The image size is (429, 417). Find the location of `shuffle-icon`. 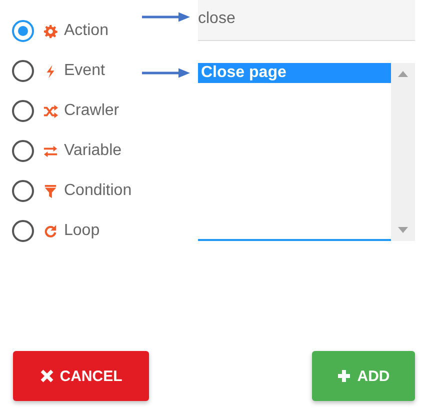

shuffle-icon is located at coordinates (50, 111).